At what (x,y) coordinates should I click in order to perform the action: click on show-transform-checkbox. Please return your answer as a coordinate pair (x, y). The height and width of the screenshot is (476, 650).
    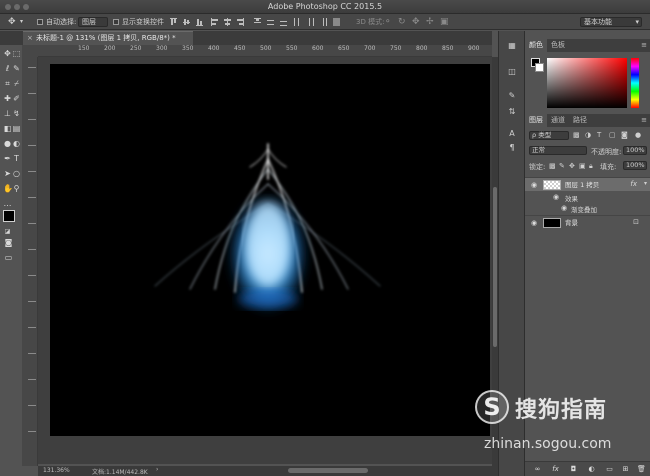
    Looking at the image, I should click on (116, 22).